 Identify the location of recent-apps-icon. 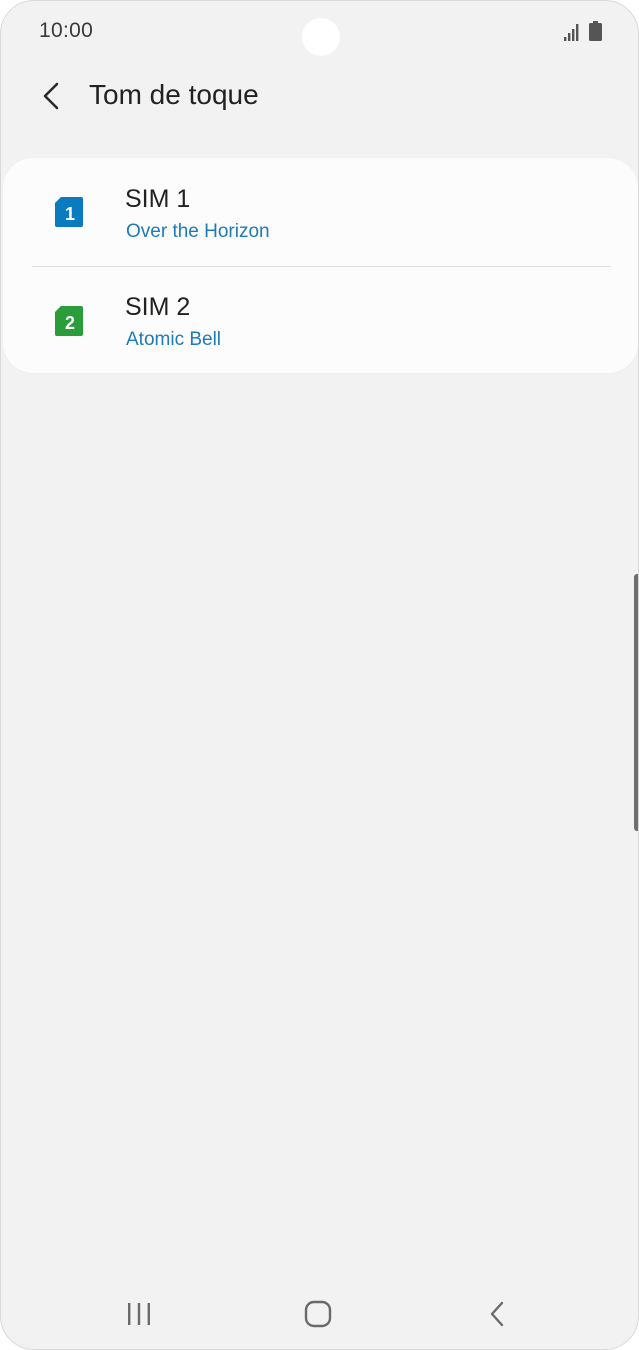
(139, 1314).